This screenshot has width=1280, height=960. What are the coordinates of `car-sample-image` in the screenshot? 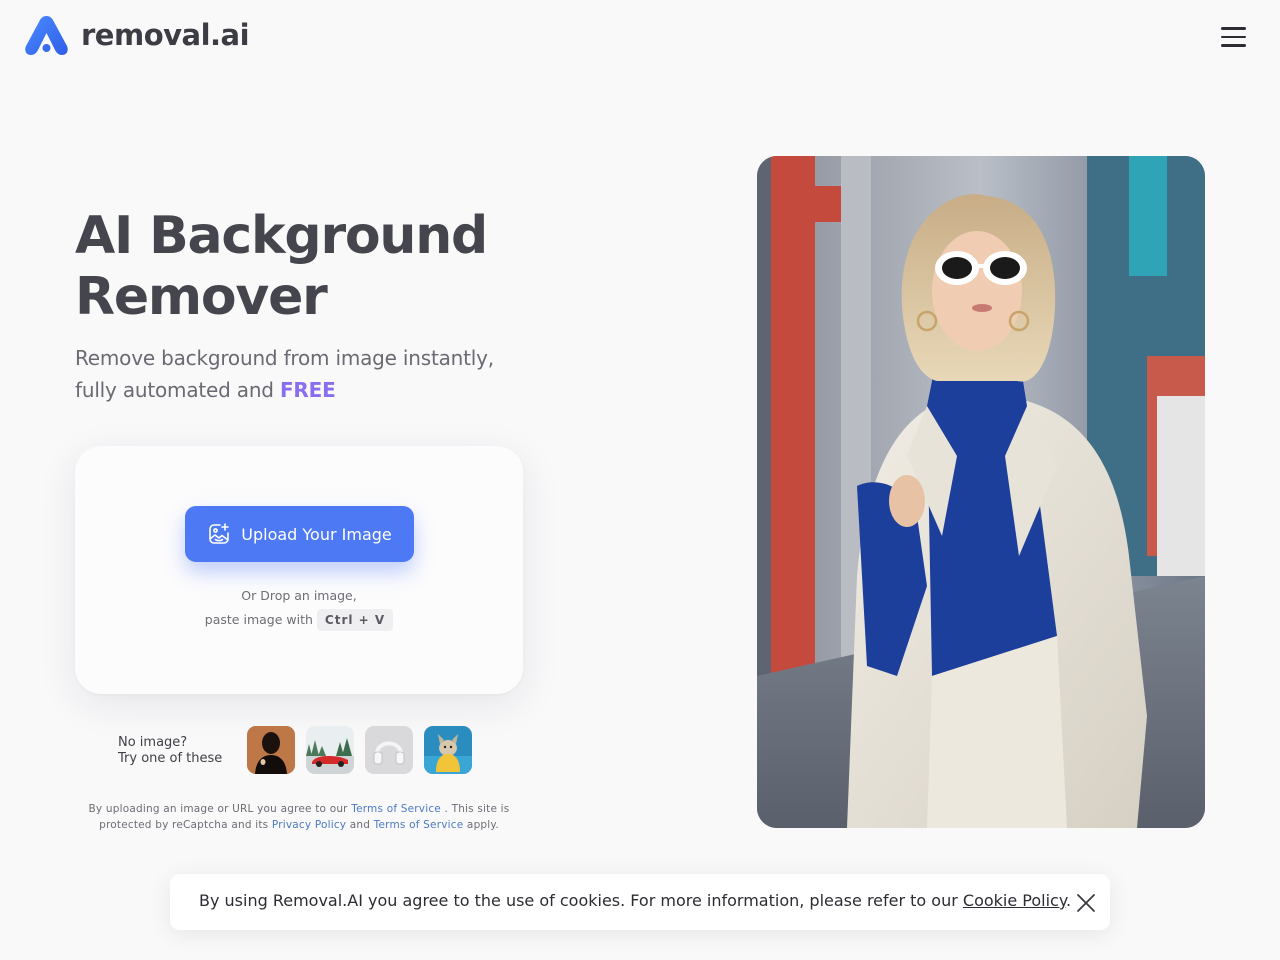 It's located at (330, 750).